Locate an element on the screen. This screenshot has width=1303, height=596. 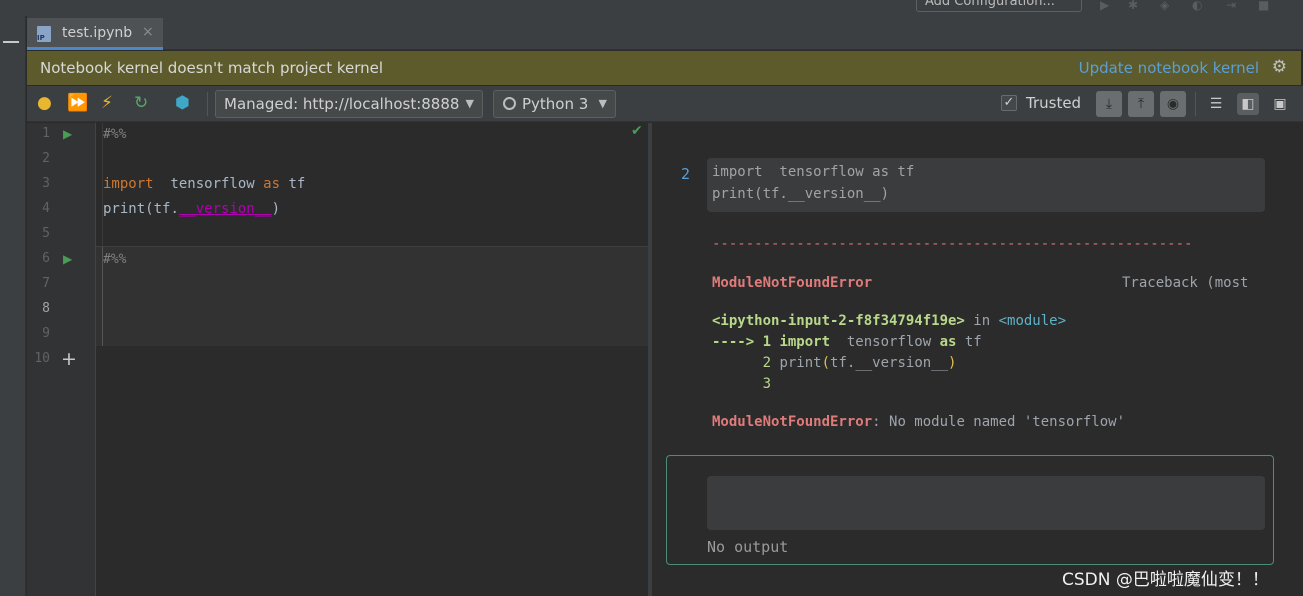
gear-icon: ⚙ is located at coordinates (1279, 67).